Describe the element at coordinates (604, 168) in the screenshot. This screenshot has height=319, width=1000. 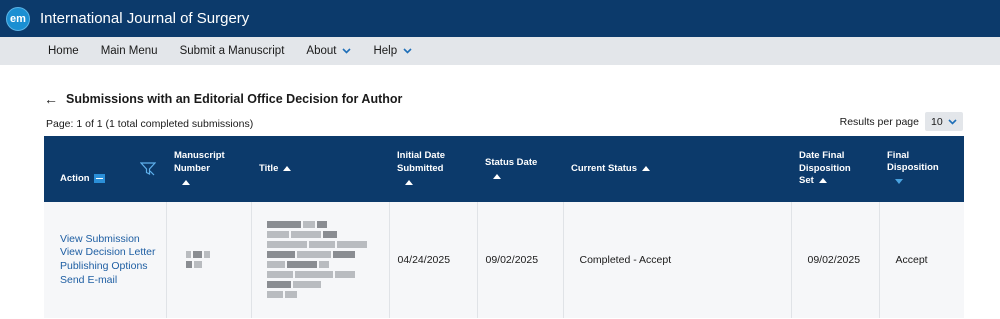
I see `col-current-status-label: Current Status` at that location.